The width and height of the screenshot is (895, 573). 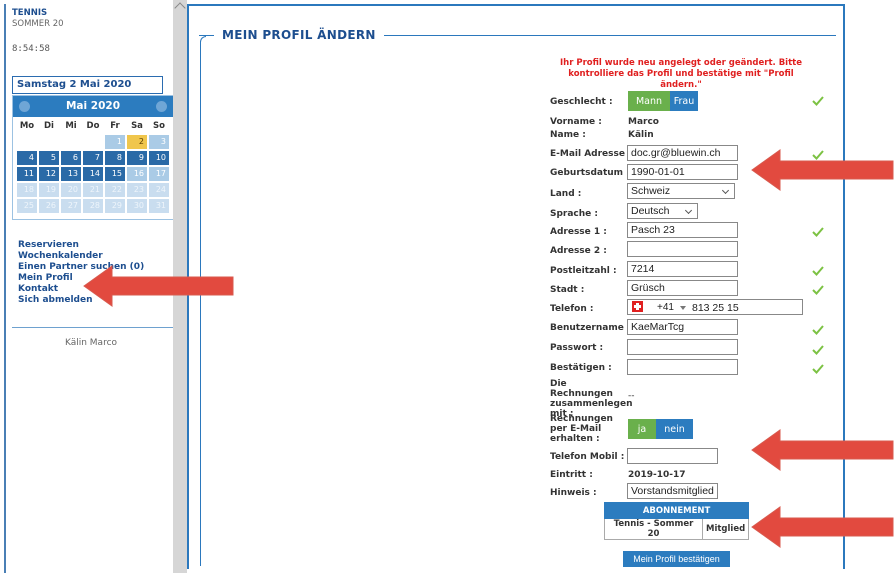 I want to click on password-field, so click(x=682, y=347).